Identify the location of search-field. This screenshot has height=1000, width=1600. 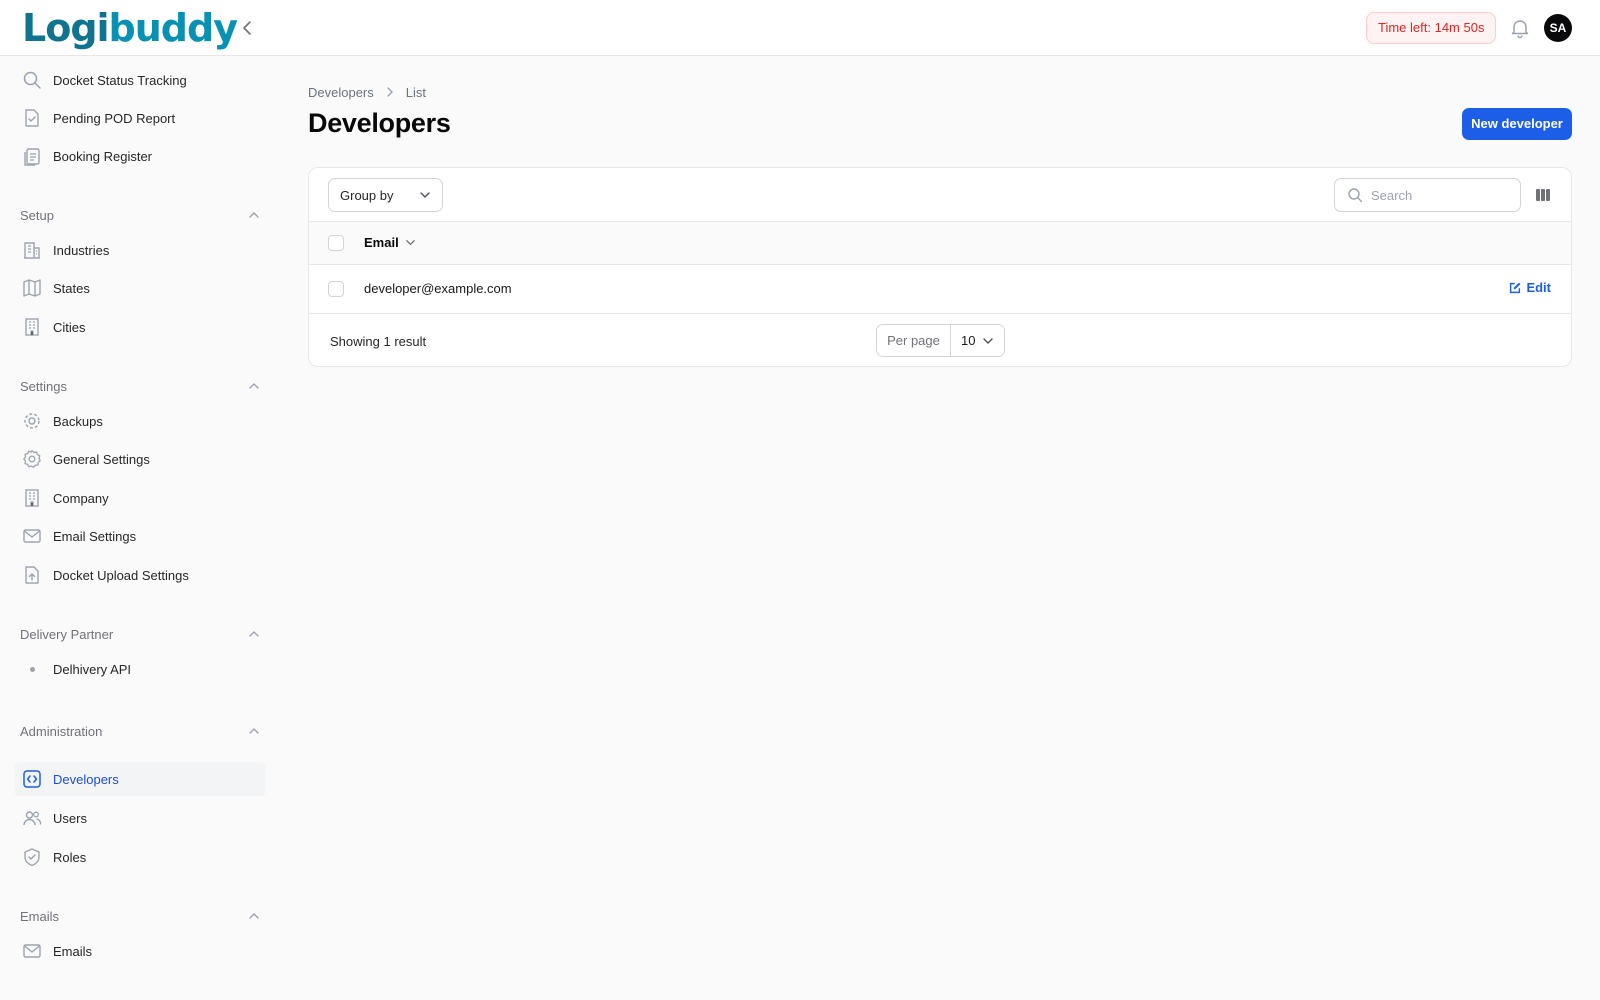
(1427, 195).